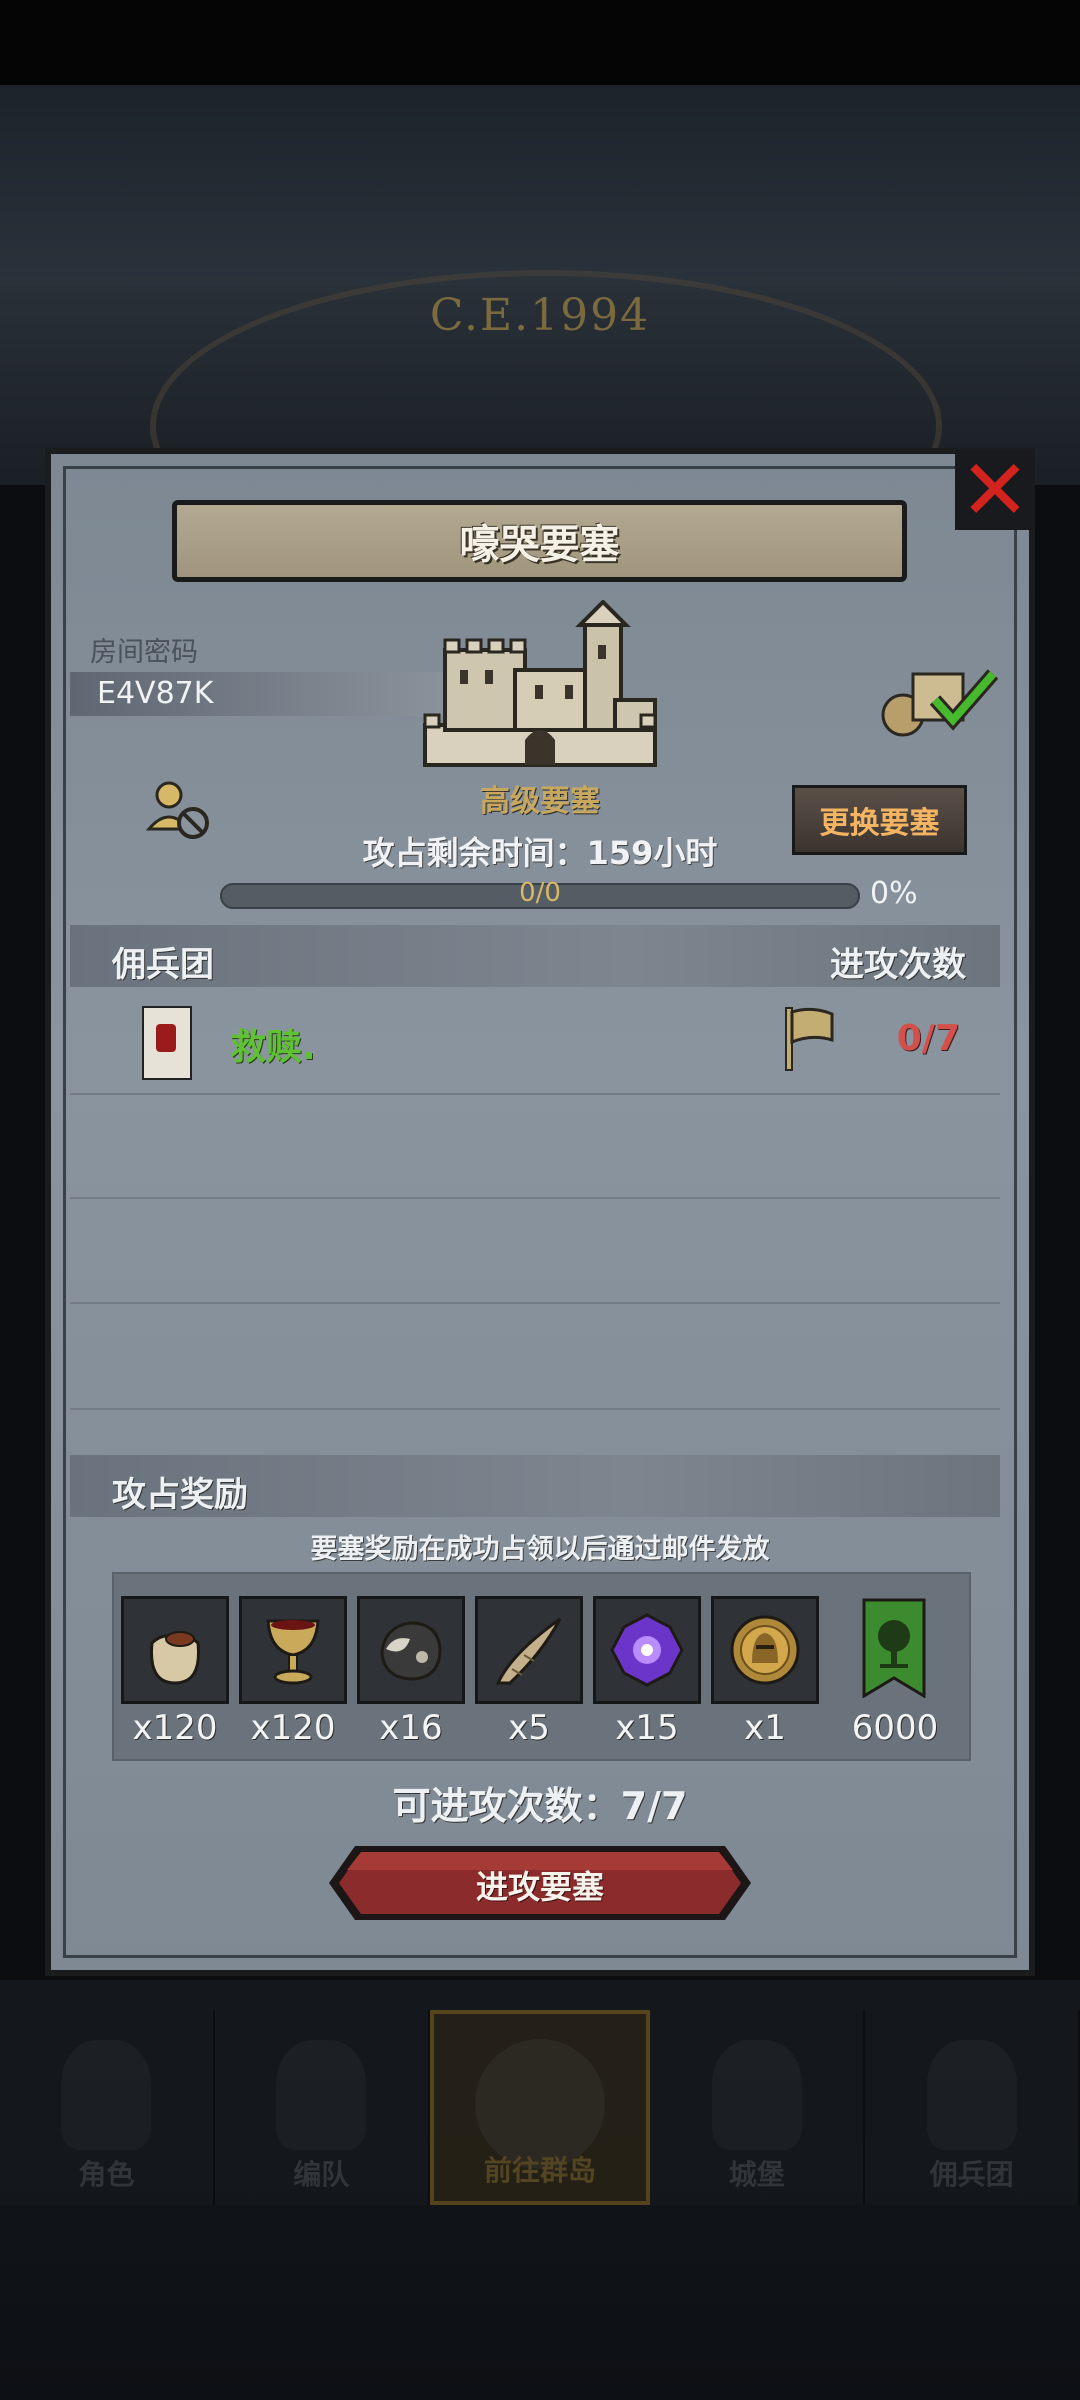  I want to click on mercenary-header-label: 佣兵团, so click(163, 965).